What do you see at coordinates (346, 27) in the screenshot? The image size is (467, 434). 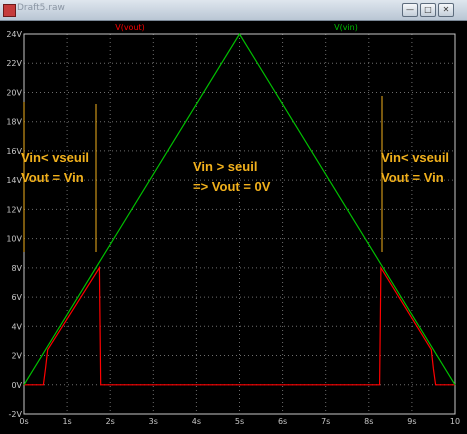 I see `legend-vin: V(vin)` at bounding box center [346, 27].